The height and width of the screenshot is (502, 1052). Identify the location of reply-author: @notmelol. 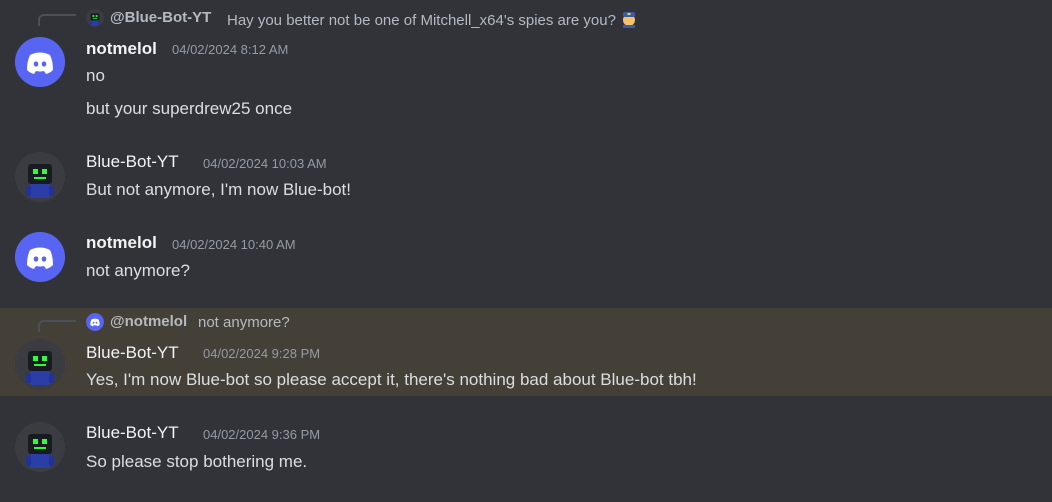
(148, 321).